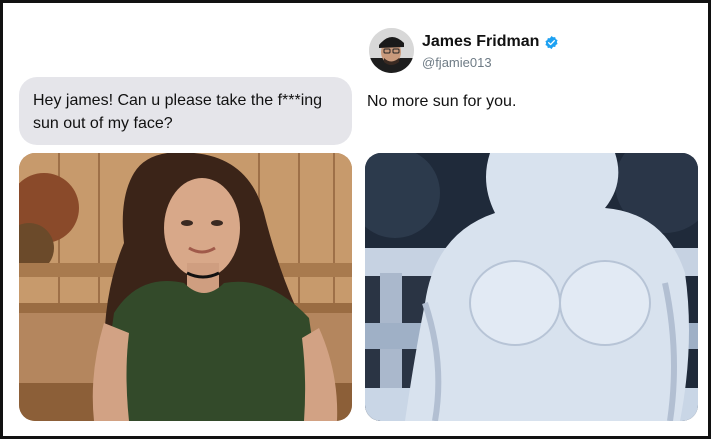 The image size is (711, 439). I want to click on avatar-image, so click(391, 50).